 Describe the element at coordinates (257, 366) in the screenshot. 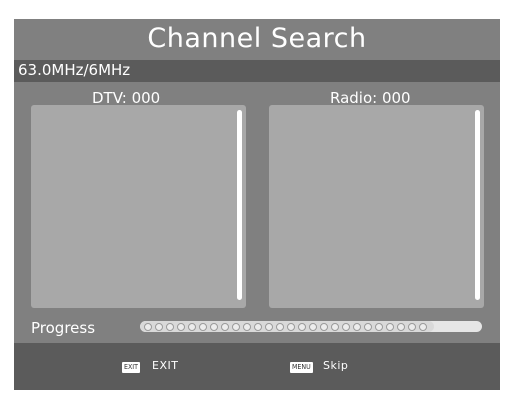

I see `footer-bar: EXIT EXIT MENU Skip` at that location.